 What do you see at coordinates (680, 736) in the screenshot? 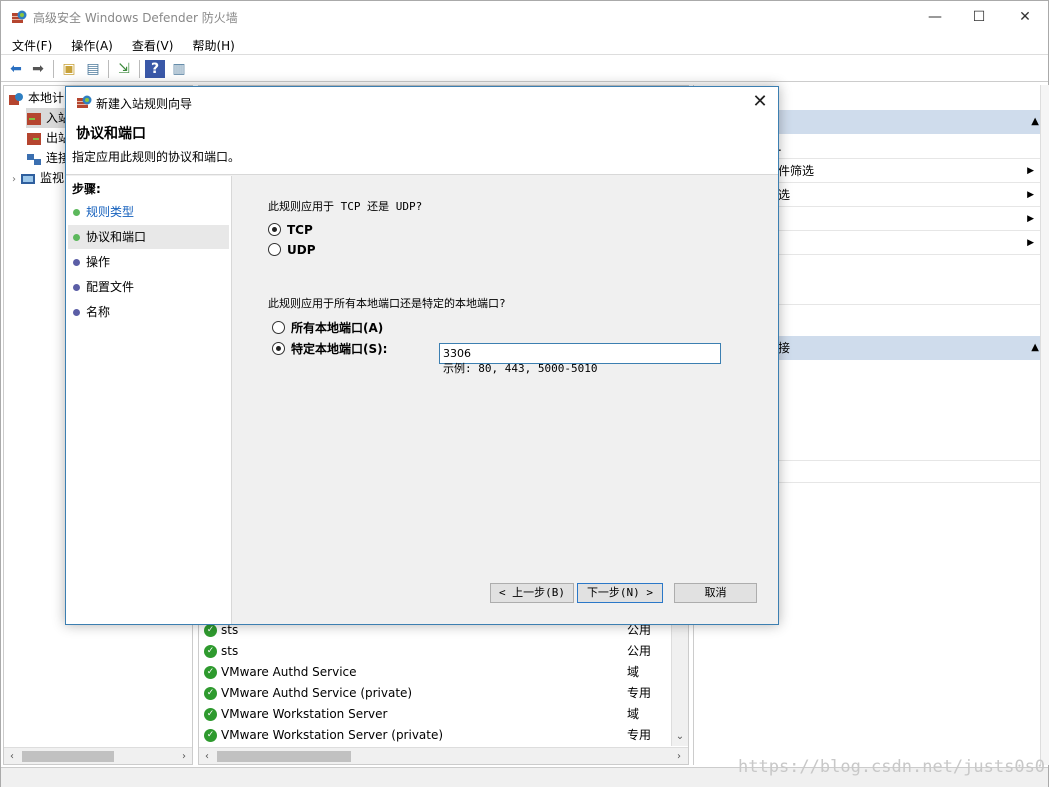
I see `scroll-down-arrow-icon: ⌄` at bounding box center [680, 736].